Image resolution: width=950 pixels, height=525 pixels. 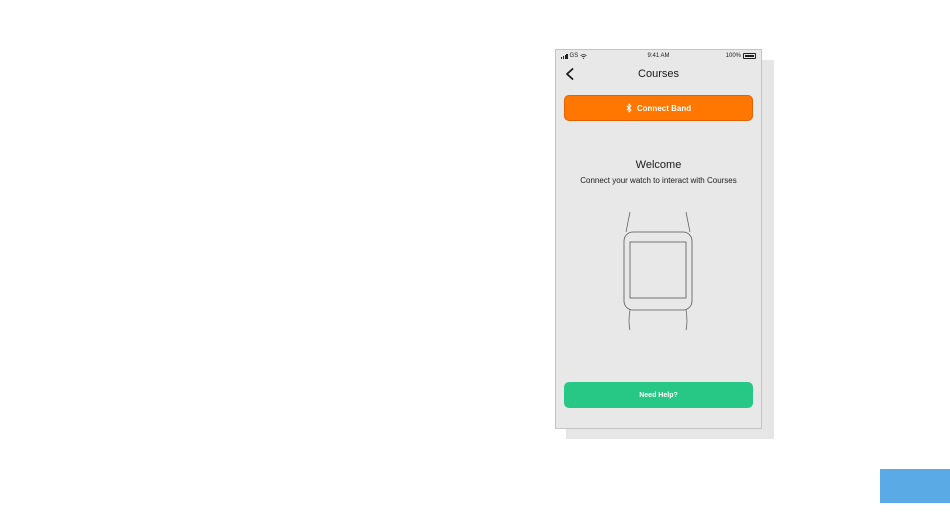 I want to click on page-title: Courses, so click(x=658, y=74).